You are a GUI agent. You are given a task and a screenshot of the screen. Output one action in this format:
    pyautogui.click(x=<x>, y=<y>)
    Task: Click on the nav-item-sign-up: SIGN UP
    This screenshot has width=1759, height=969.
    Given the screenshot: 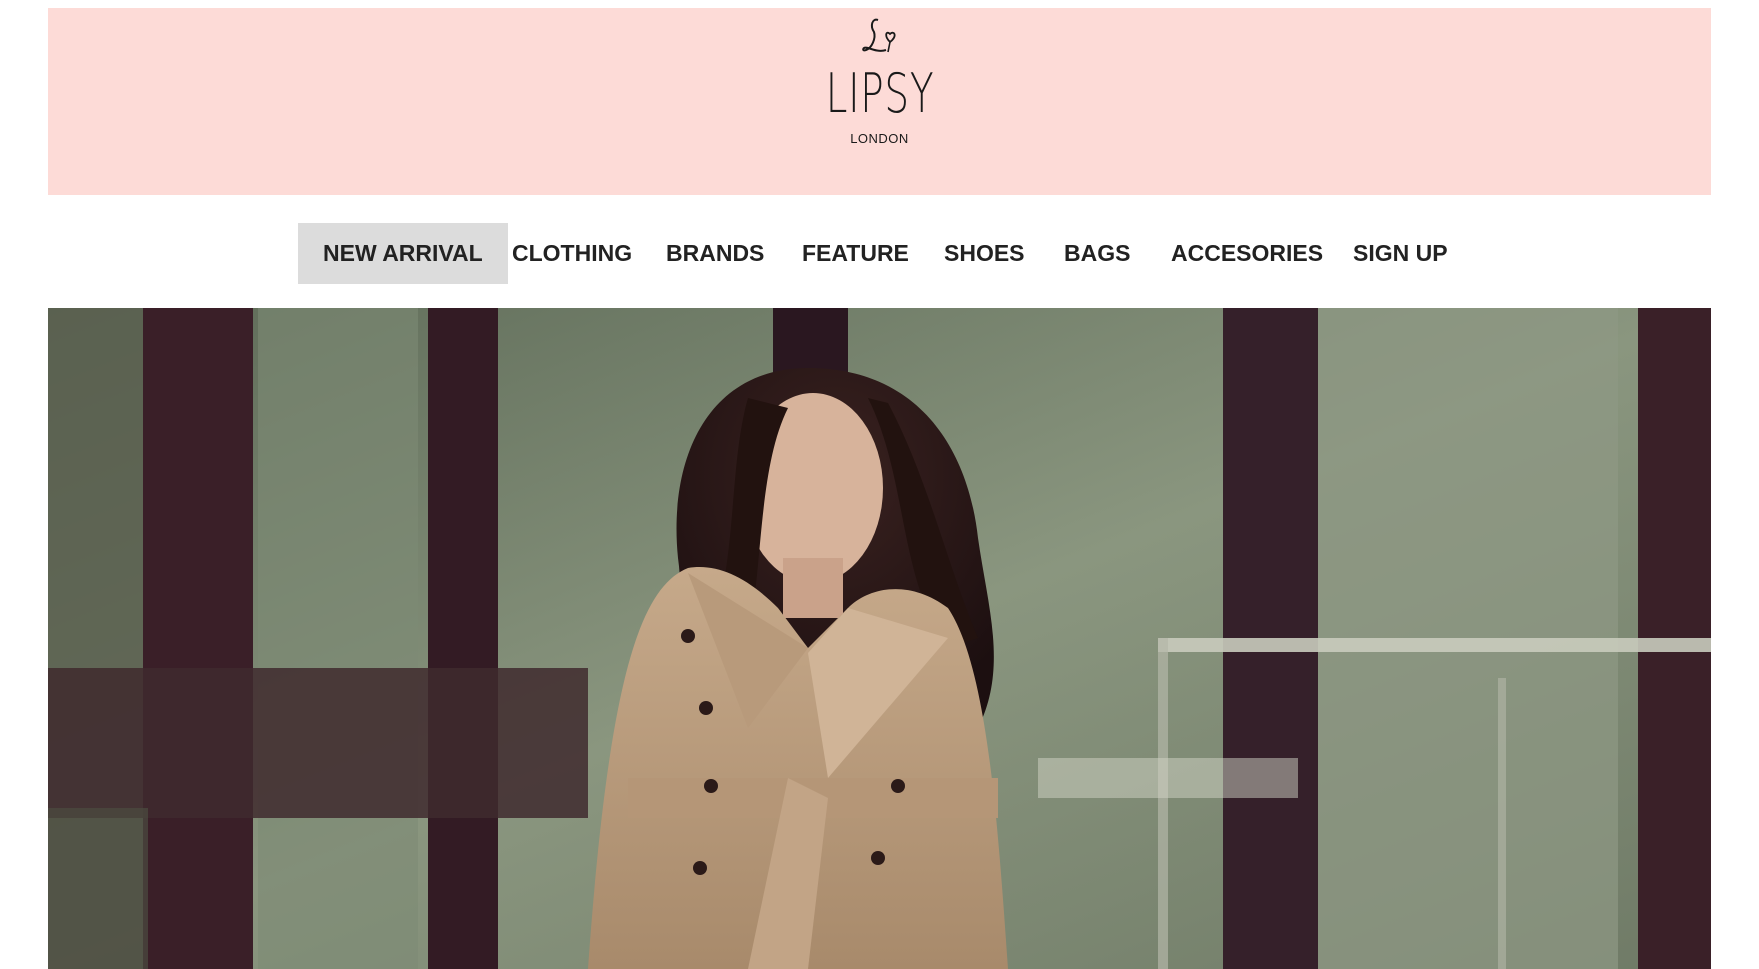 What is the action you would take?
    pyautogui.click(x=1400, y=253)
    